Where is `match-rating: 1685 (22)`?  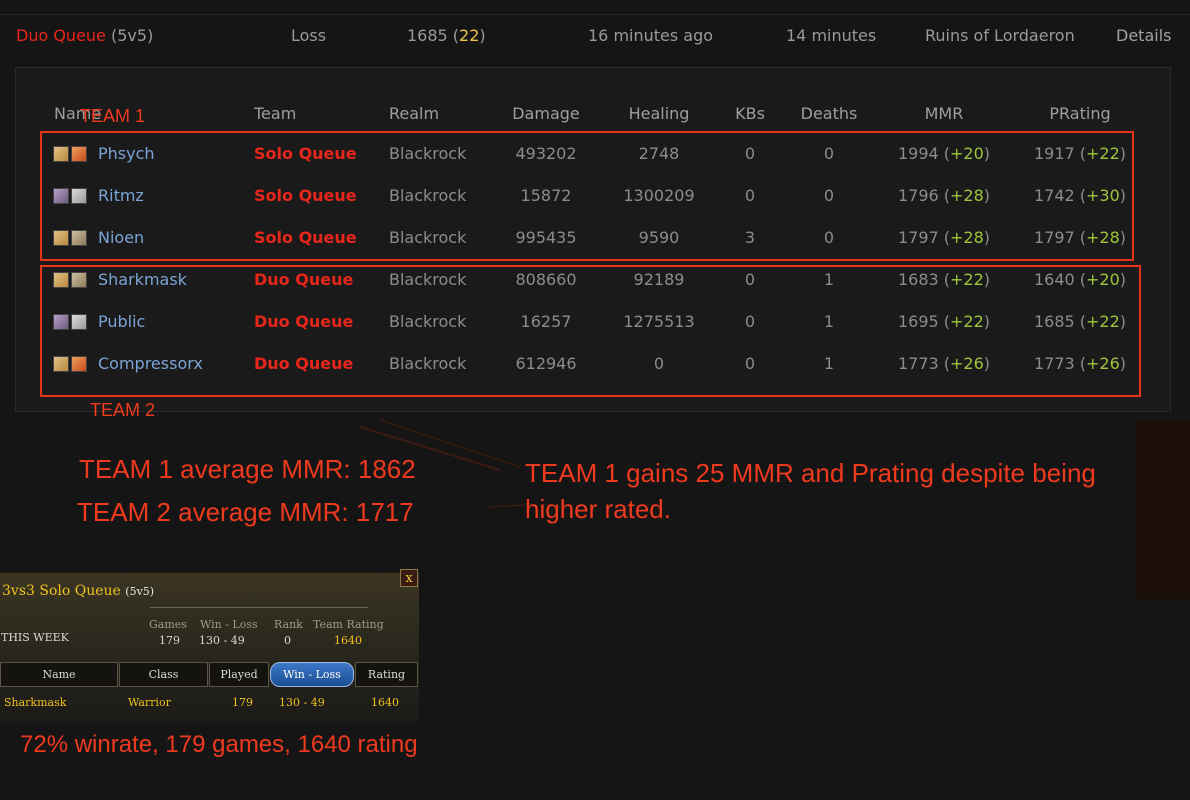 match-rating: 1685 (22) is located at coordinates (446, 35).